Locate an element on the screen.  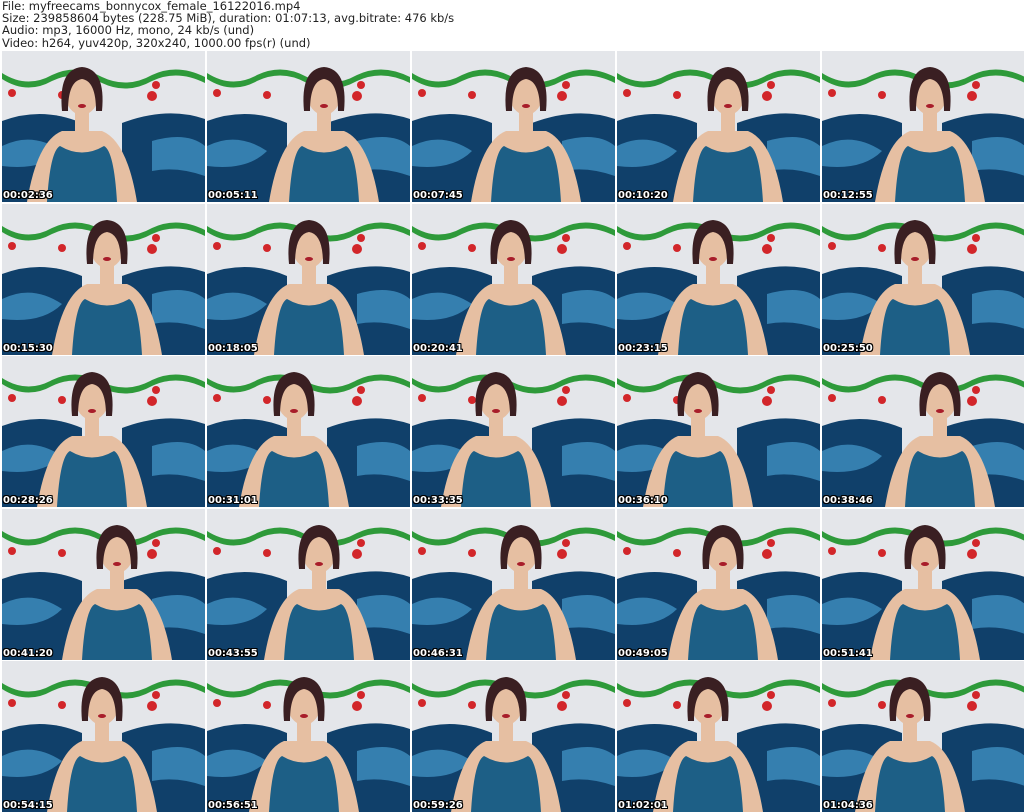
timestamp-label: 01:02:01 is located at coordinates (643, 805).